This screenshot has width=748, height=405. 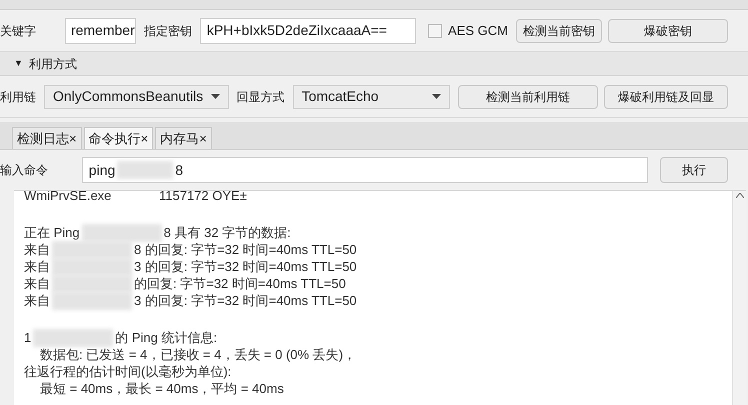 I want to click on scrollbar, so click(x=739, y=298).